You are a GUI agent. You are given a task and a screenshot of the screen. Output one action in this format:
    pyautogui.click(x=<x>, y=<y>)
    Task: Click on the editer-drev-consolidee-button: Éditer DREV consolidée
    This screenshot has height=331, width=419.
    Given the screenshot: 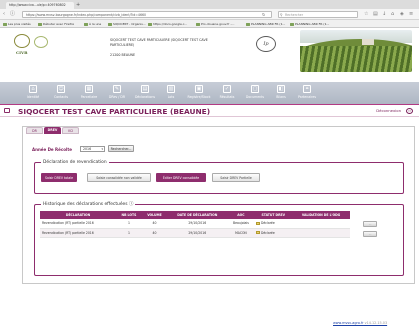 What is the action you would take?
    pyautogui.click(x=181, y=177)
    